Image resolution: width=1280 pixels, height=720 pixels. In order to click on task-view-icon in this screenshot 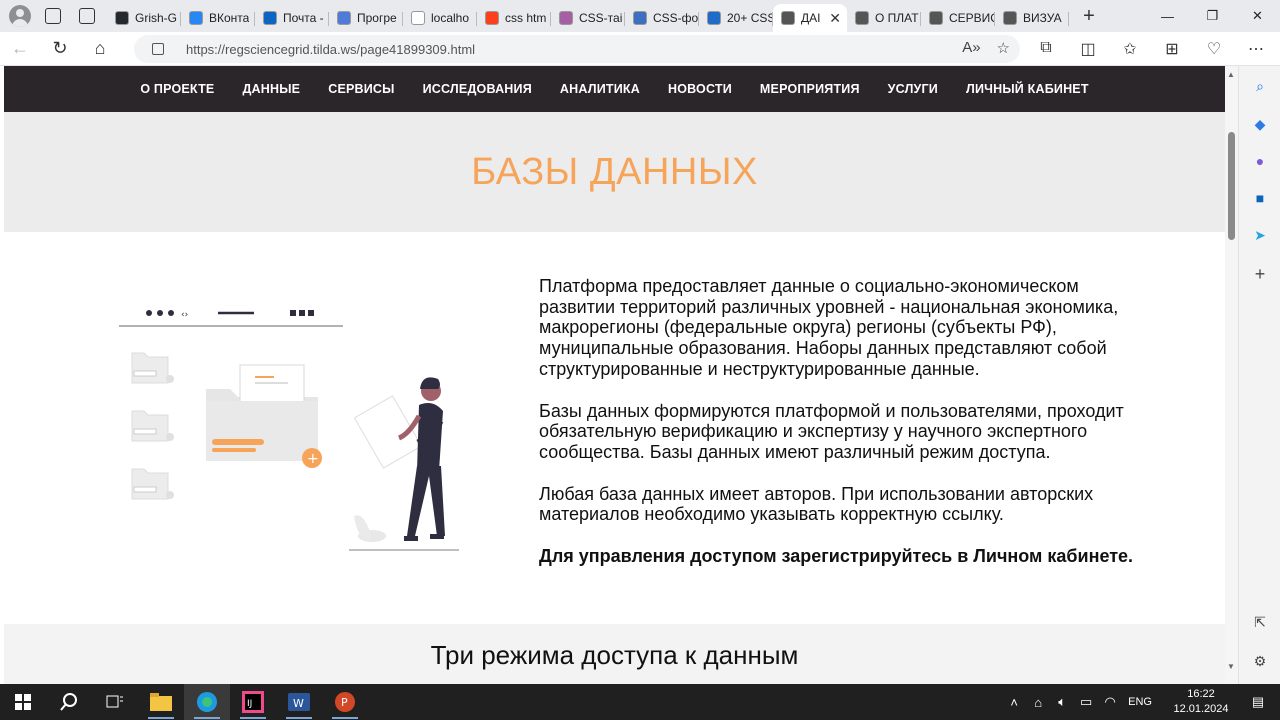, I will do `click(115, 702)`.